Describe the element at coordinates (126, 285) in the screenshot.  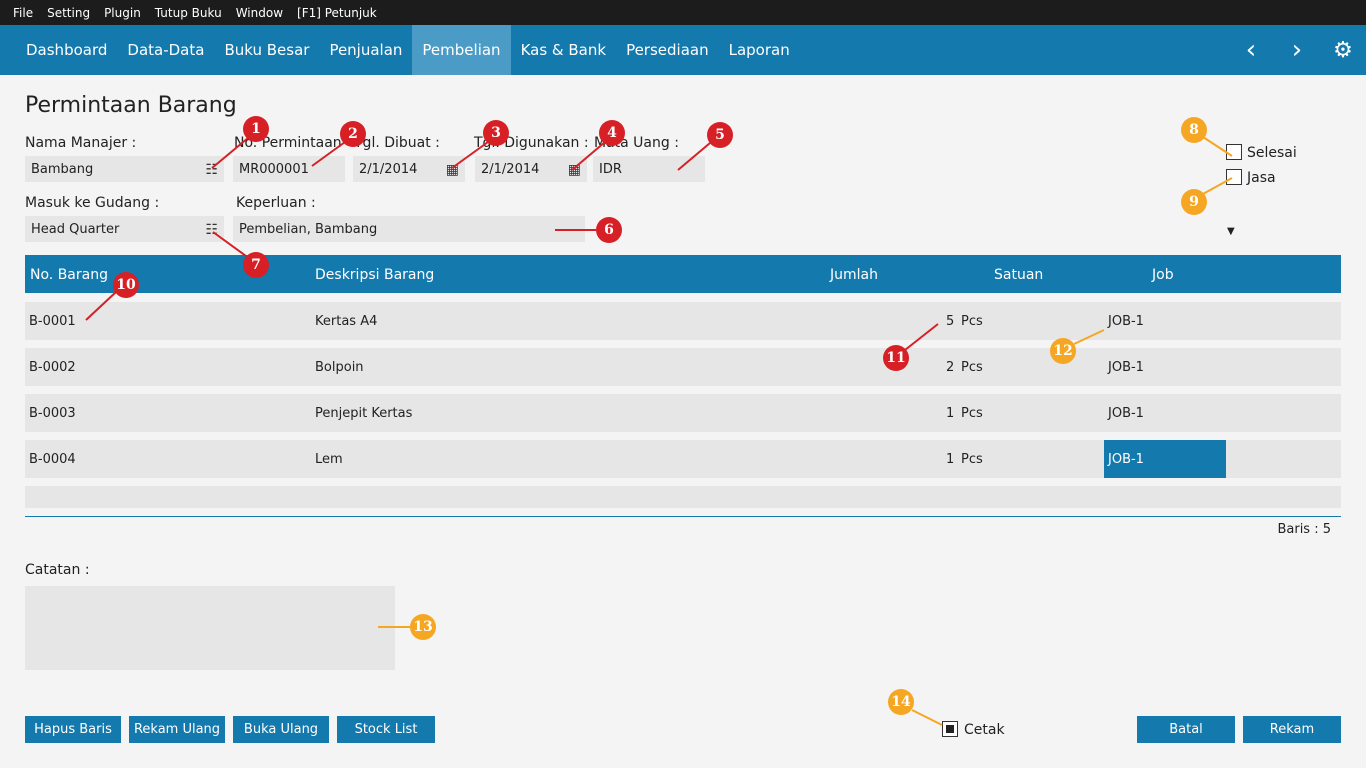
I see `callout-badge: 10` at that location.